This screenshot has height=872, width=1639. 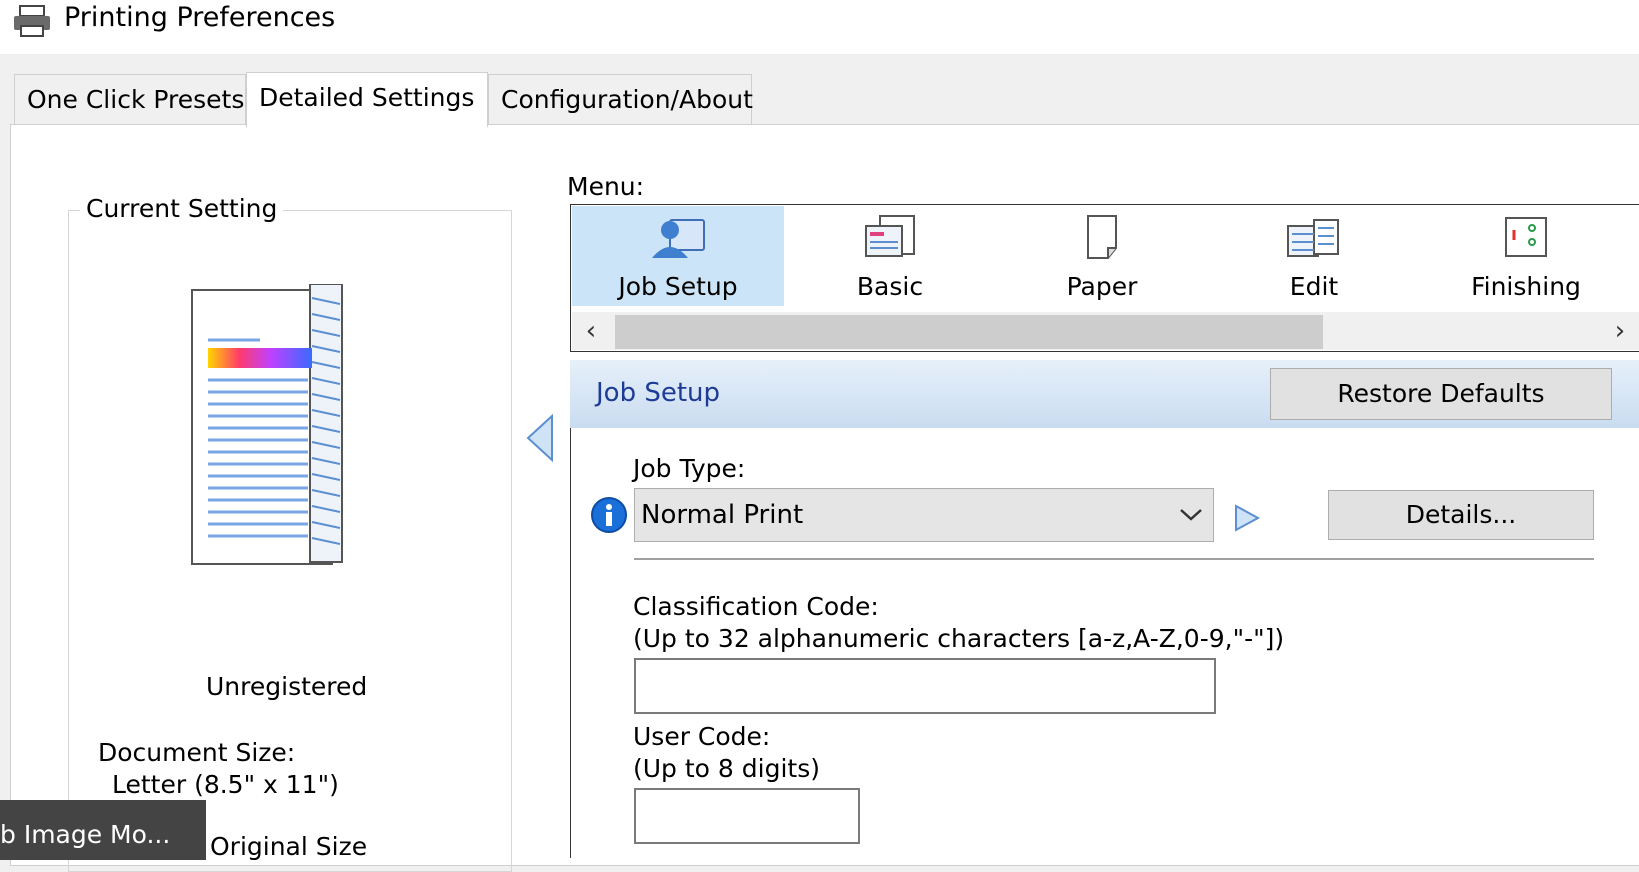 I want to click on scroll-left-icon: ‹, so click(x=591, y=331).